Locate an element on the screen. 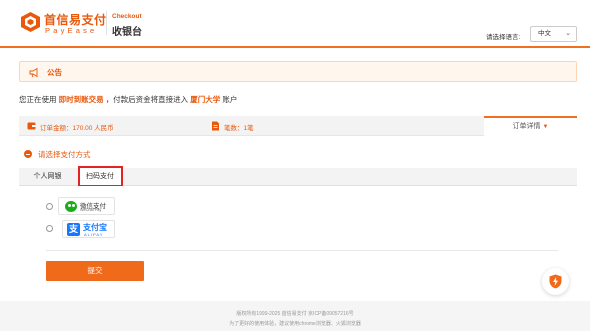  order-detail-toggle: 订单详情 ▼ is located at coordinates (530, 126).